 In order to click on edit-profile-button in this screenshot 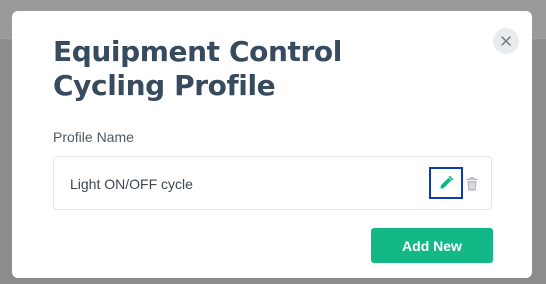, I will do `click(446, 183)`.